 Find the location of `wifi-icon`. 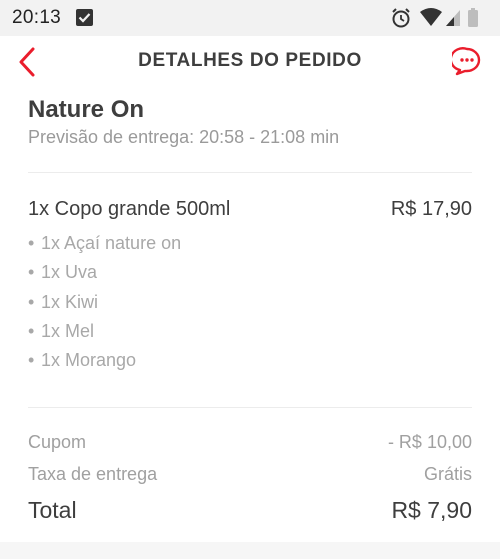

wifi-icon is located at coordinates (431, 17).